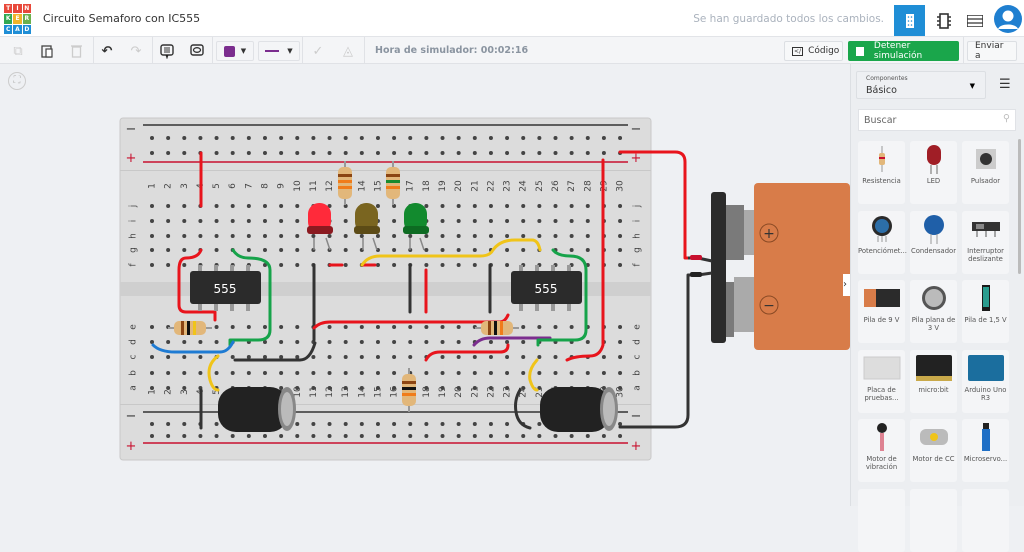 The image size is (1024, 552). I want to click on component-tile-slide-switch: Interruptor deslizante, so click(985, 242).